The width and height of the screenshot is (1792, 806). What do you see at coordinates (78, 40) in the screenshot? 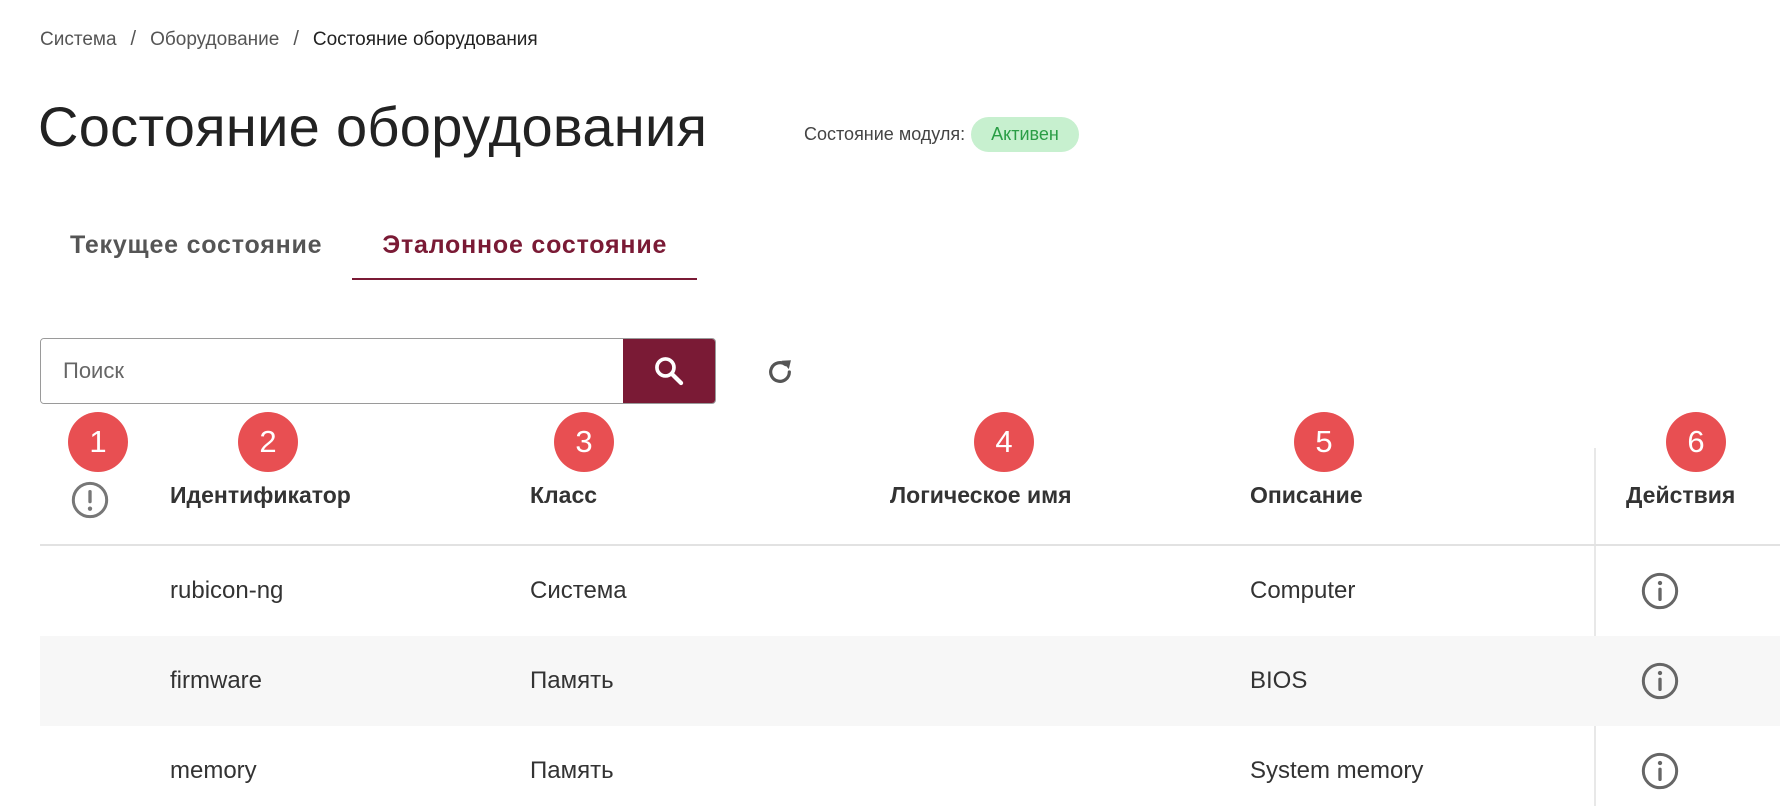
I see `breadcrumb-item-system: Система` at bounding box center [78, 40].